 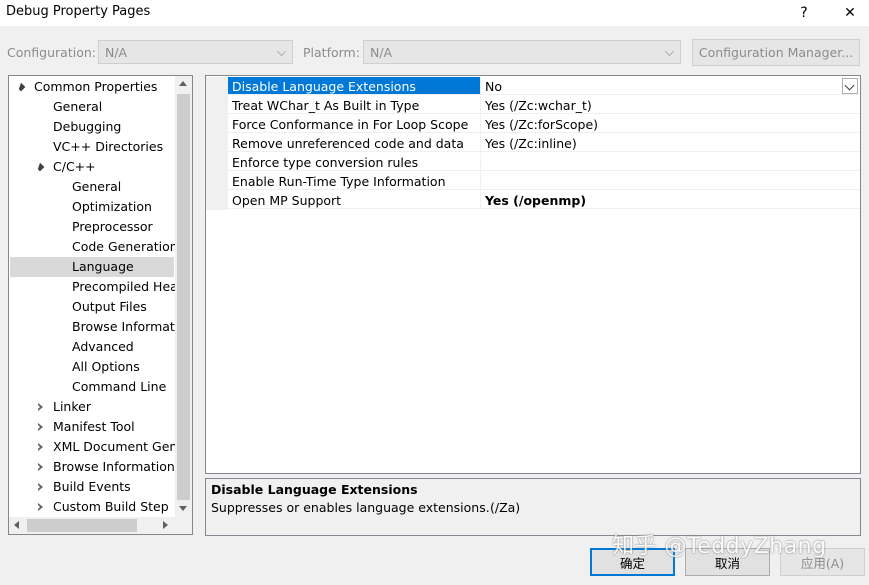 I want to click on property-row: Open MP Support Yes (/openmp), so click(x=533, y=200).